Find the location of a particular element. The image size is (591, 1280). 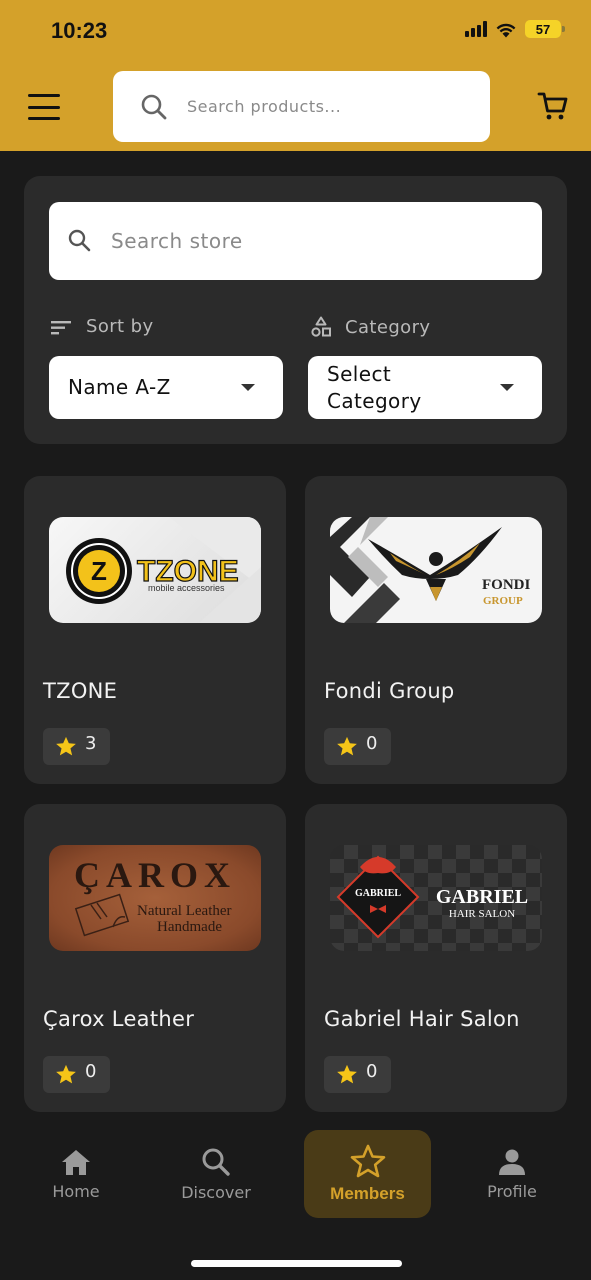

svg-text: HAIR SALON is located at coordinates (482, 914).